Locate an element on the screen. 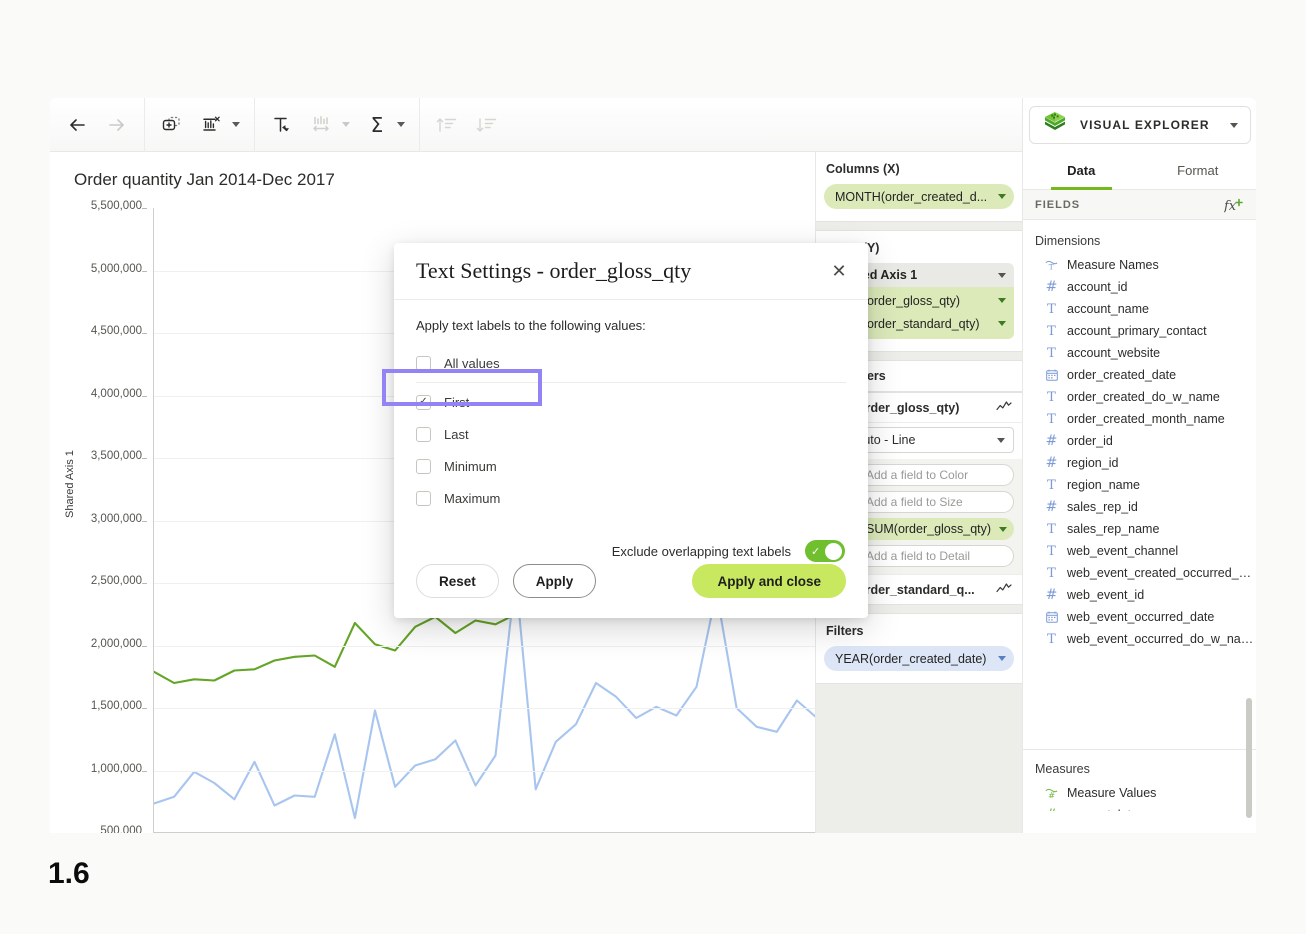  toolbar-group-navigation is located at coordinates (97, 125).